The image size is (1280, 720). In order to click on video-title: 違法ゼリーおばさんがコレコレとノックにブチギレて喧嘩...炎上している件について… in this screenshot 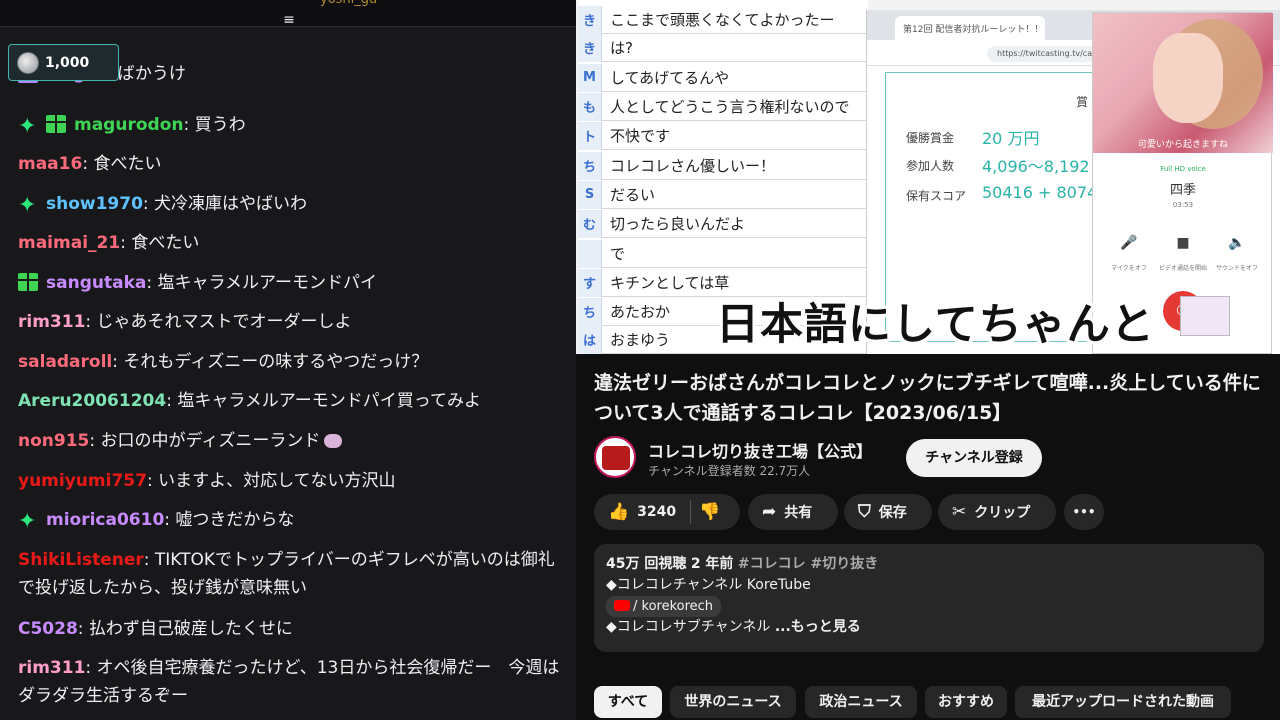, I will do `click(927, 398)`.